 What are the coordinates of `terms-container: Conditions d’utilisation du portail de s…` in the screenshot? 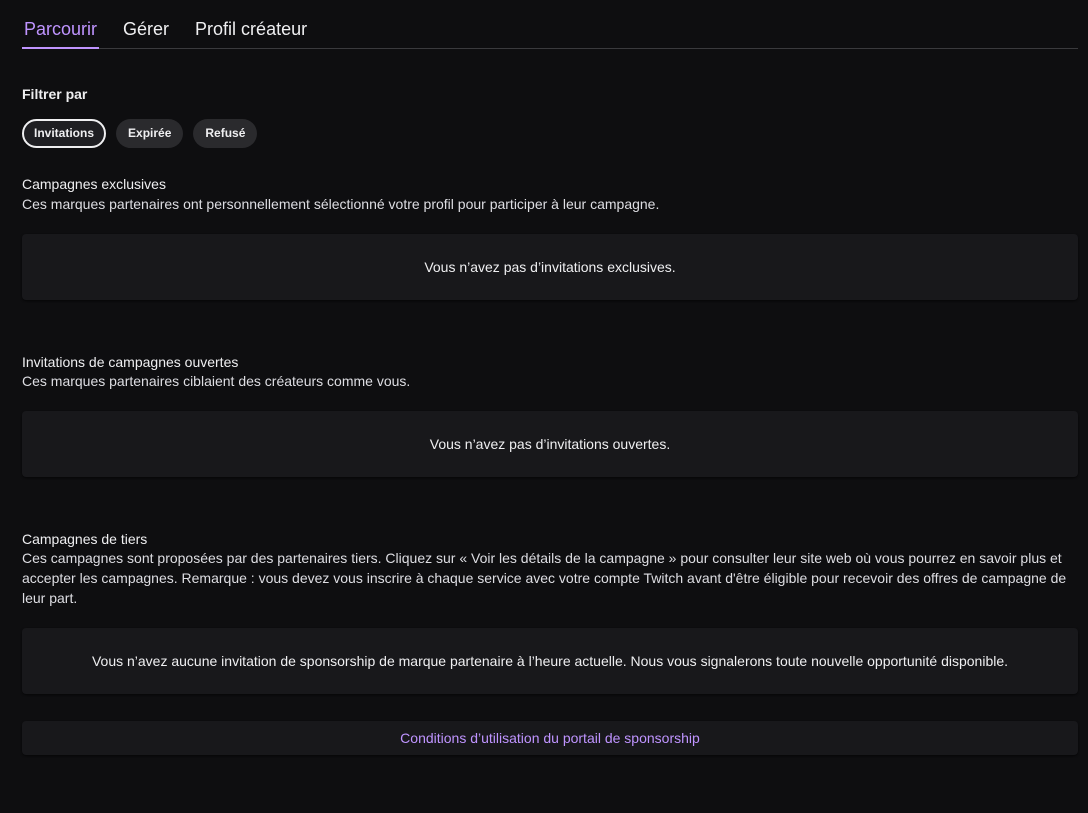 It's located at (550, 738).